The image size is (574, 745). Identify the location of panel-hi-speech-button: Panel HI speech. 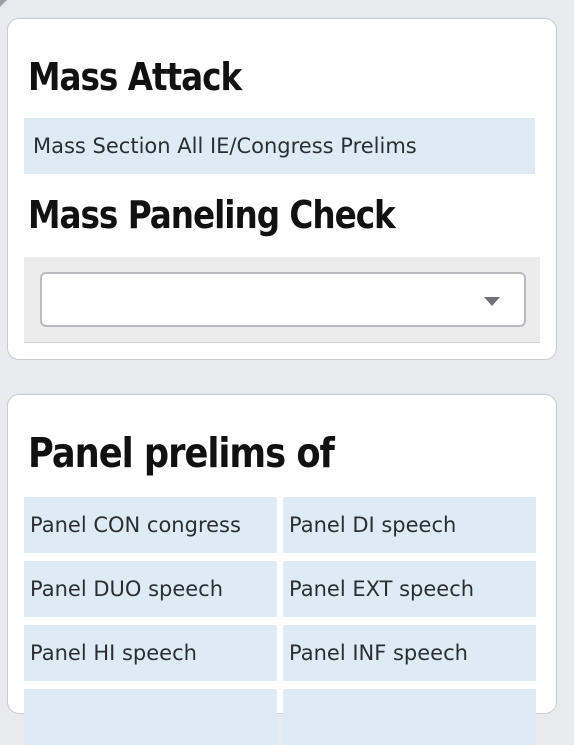
(150, 653).